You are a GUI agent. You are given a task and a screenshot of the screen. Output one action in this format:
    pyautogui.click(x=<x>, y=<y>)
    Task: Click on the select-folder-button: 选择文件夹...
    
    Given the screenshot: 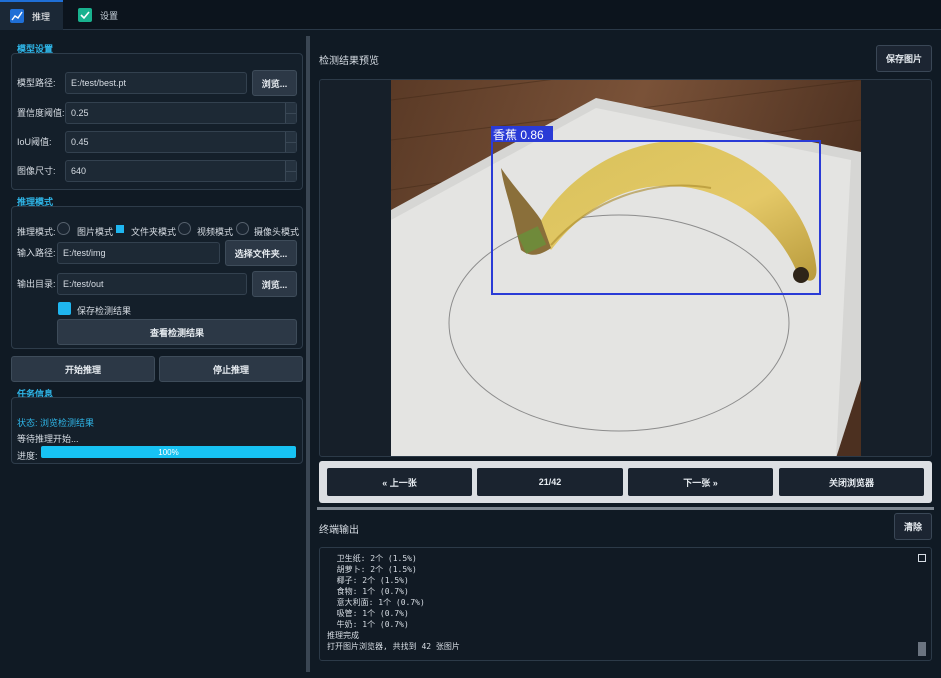 What is the action you would take?
    pyautogui.click(x=261, y=253)
    